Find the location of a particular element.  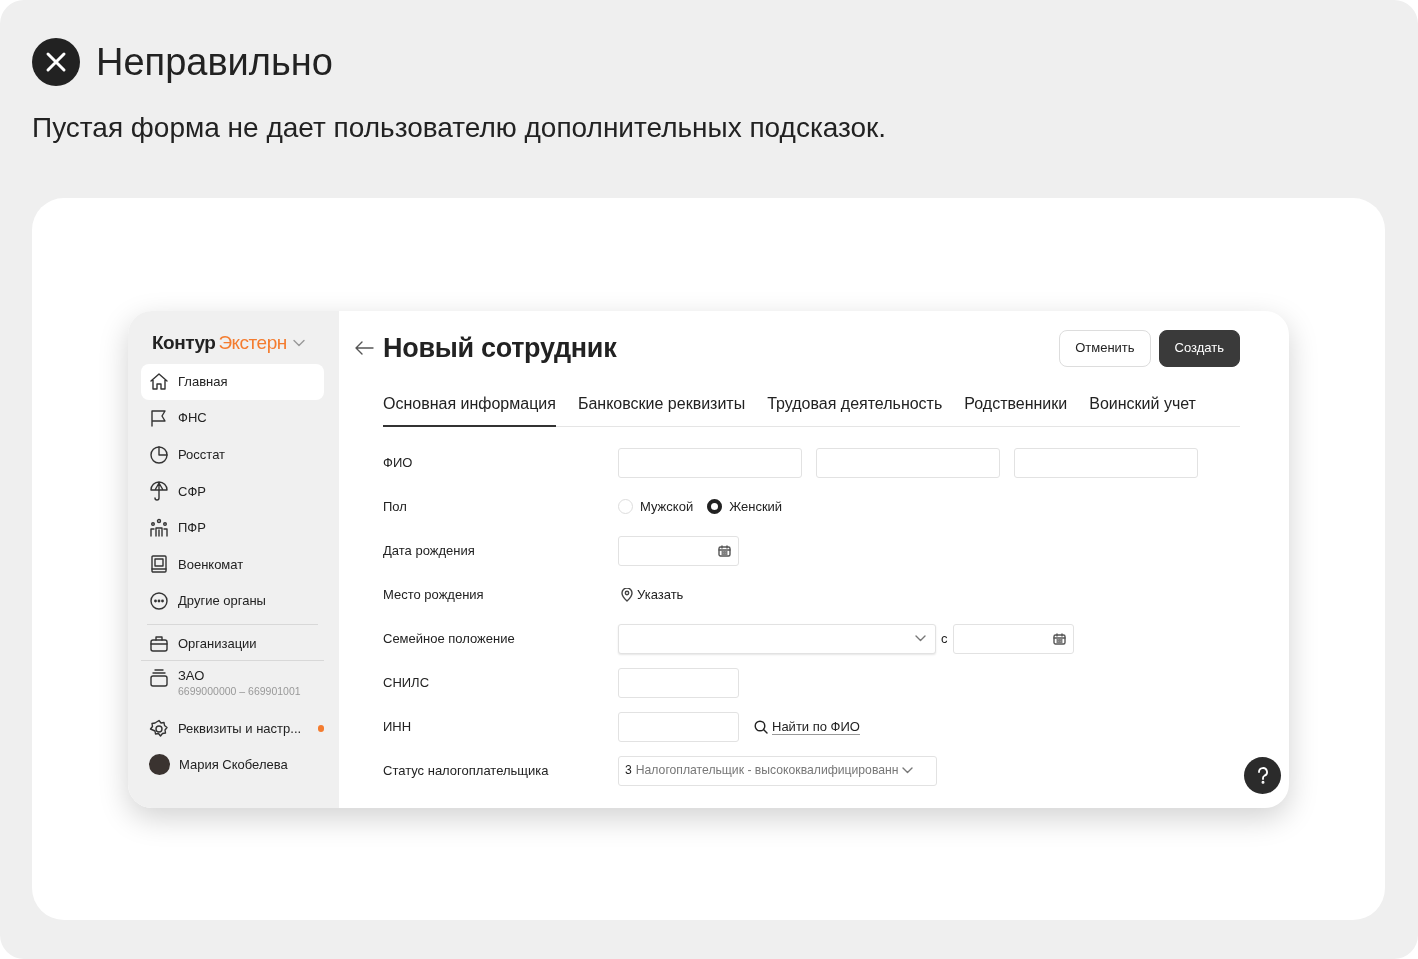

sidebar-item: Мария Скобелева is located at coordinates (232, 764).